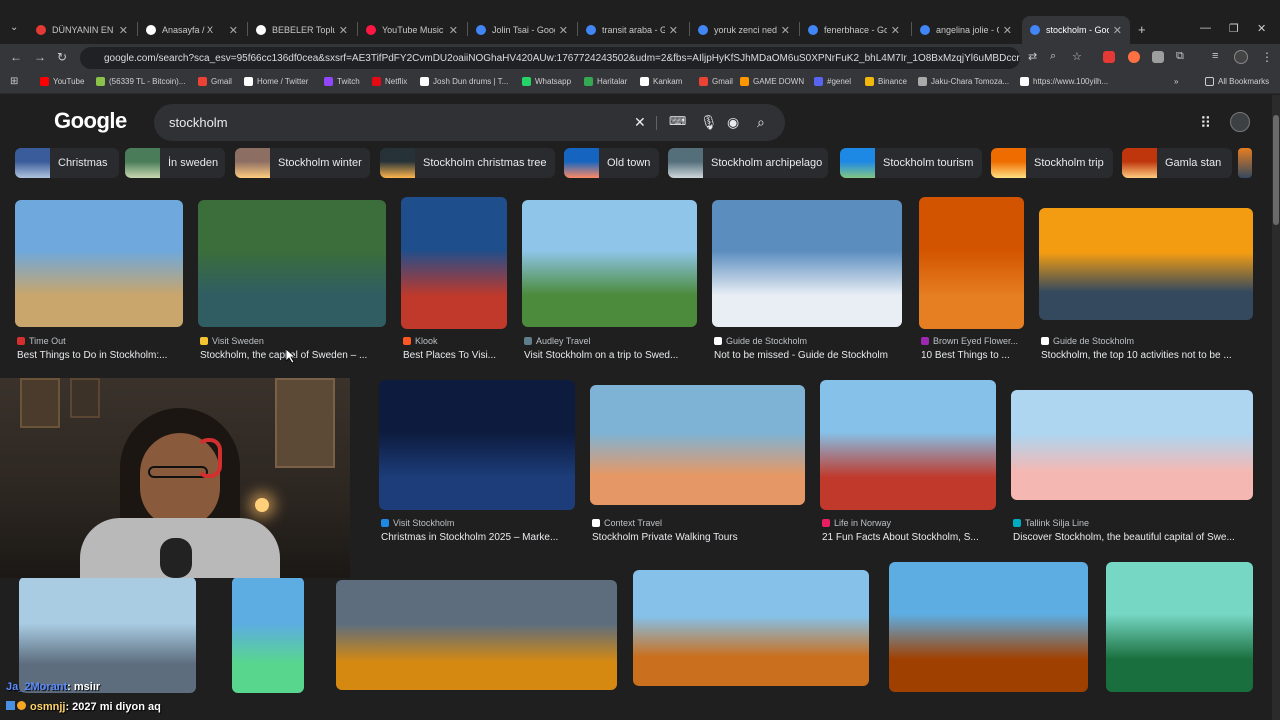  What do you see at coordinates (417, 523) in the screenshot?
I see `result-source: Visit Stockholm` at bounding box center [417, 523].